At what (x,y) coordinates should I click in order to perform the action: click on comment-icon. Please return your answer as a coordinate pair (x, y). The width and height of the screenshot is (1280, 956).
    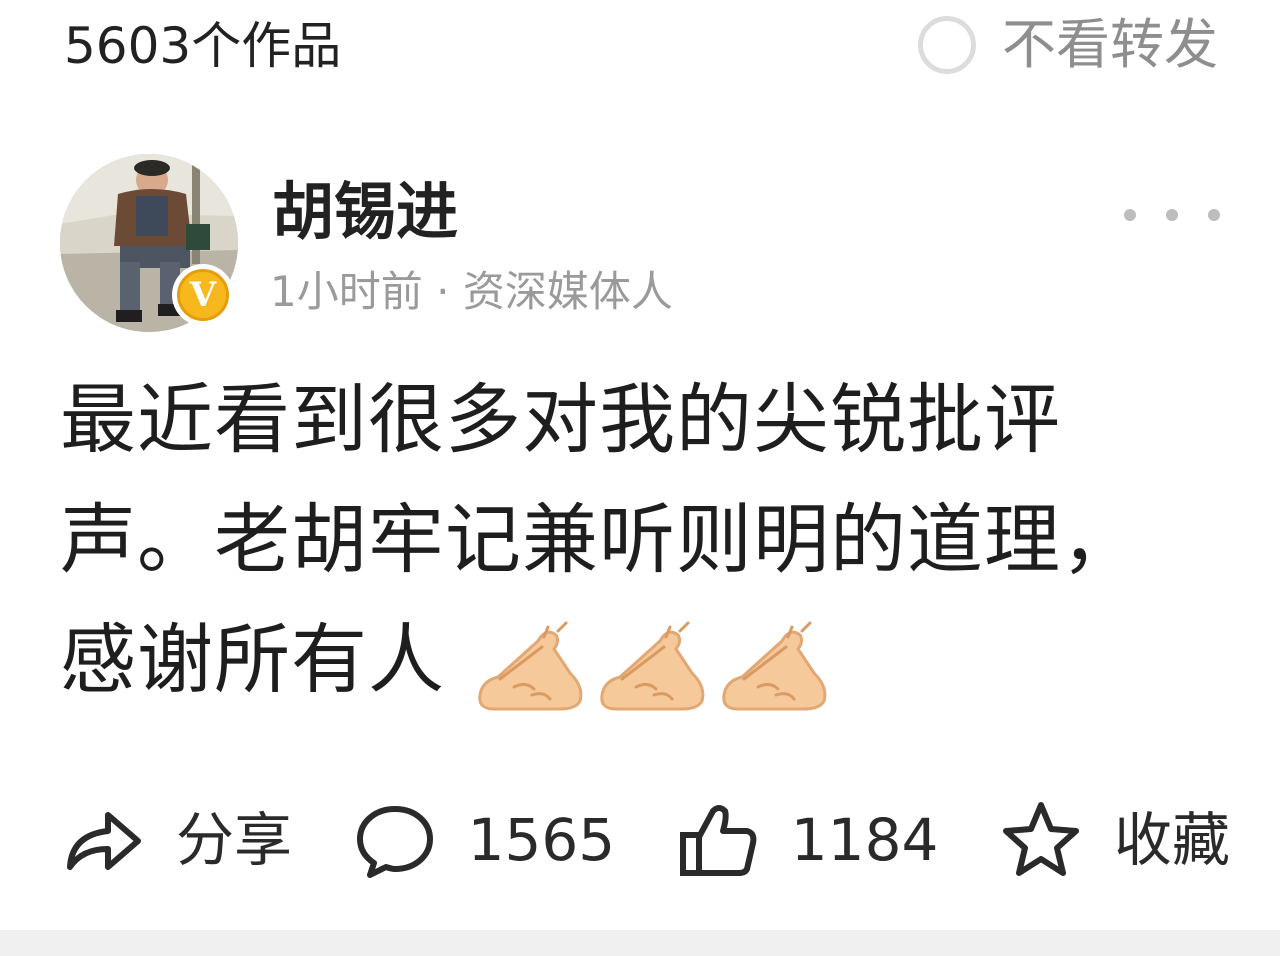
    Looking at the image, I should click on (394, 842).